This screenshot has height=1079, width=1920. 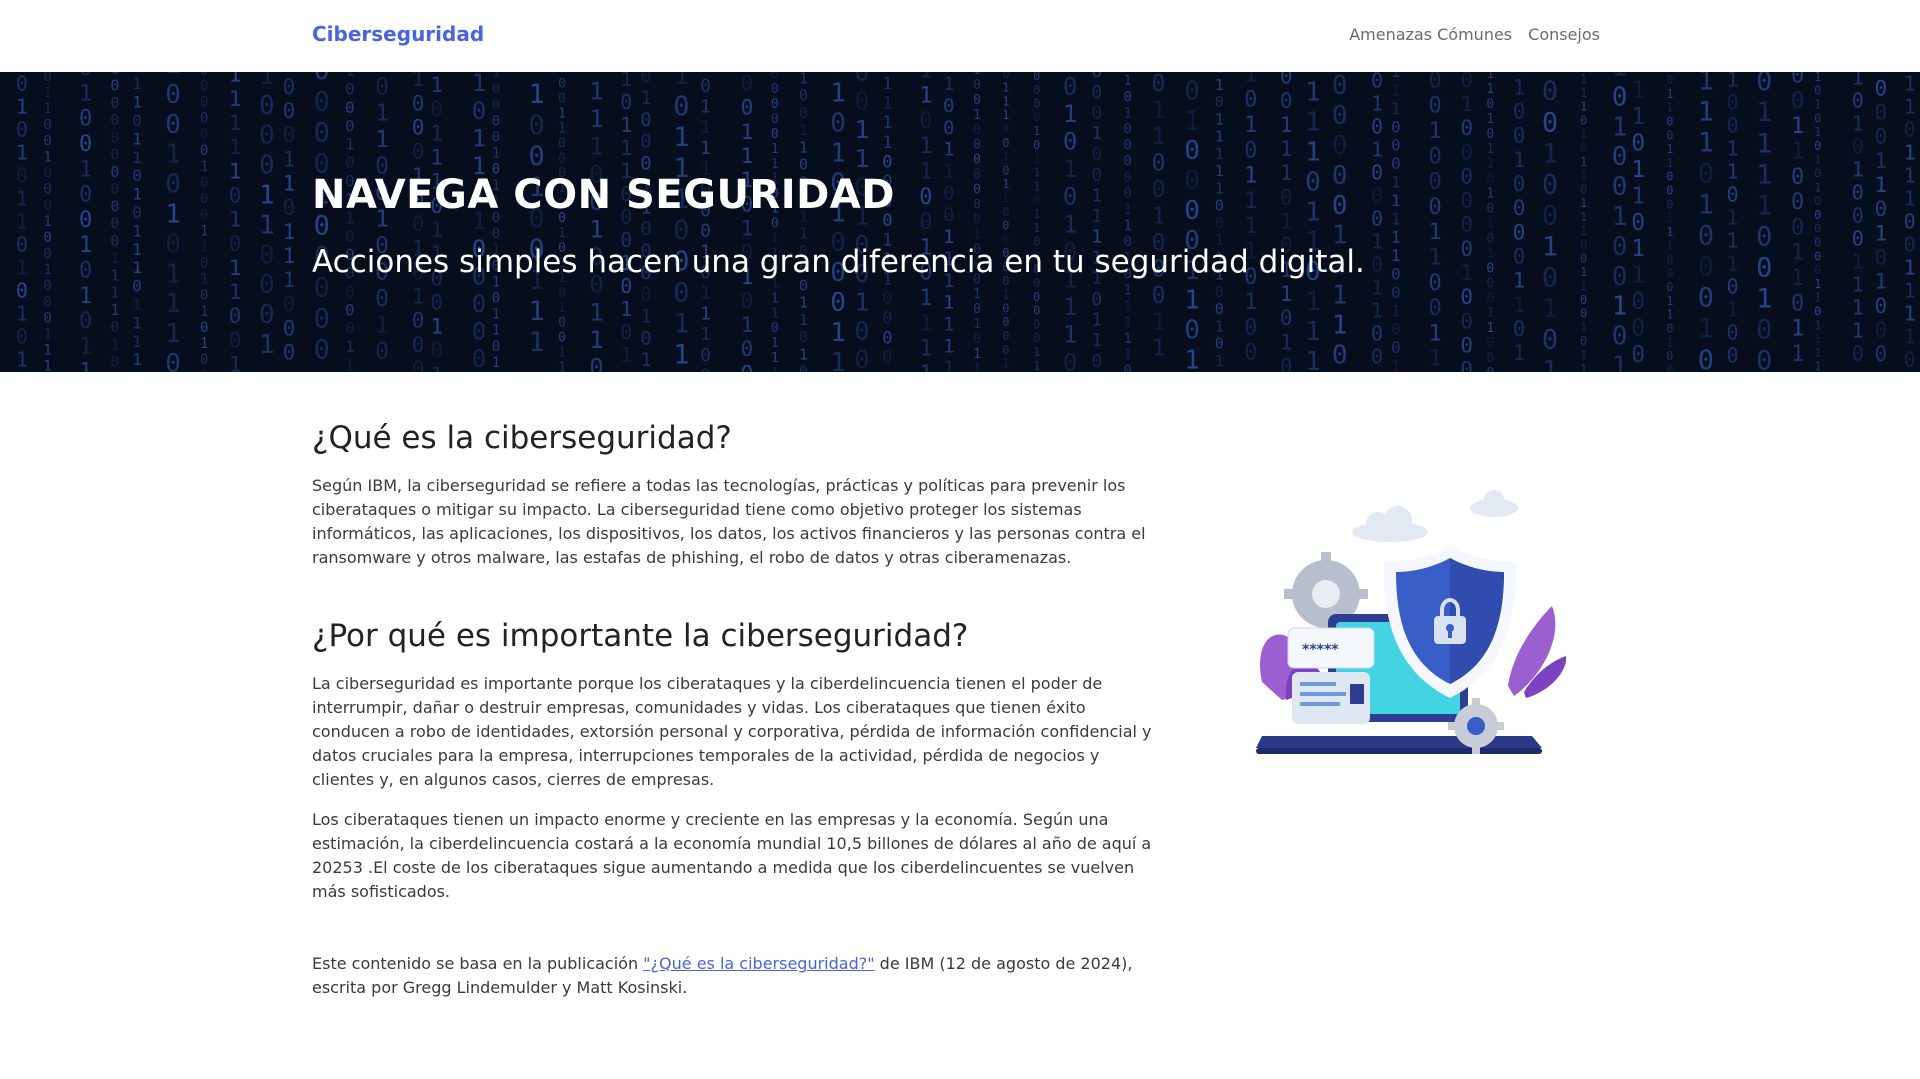 What do you see at coordinates (758, 963) in the screenshot?
I see `source-link: "¿Qué es la ciberseguridad?"` at bounding box center [758, 963].